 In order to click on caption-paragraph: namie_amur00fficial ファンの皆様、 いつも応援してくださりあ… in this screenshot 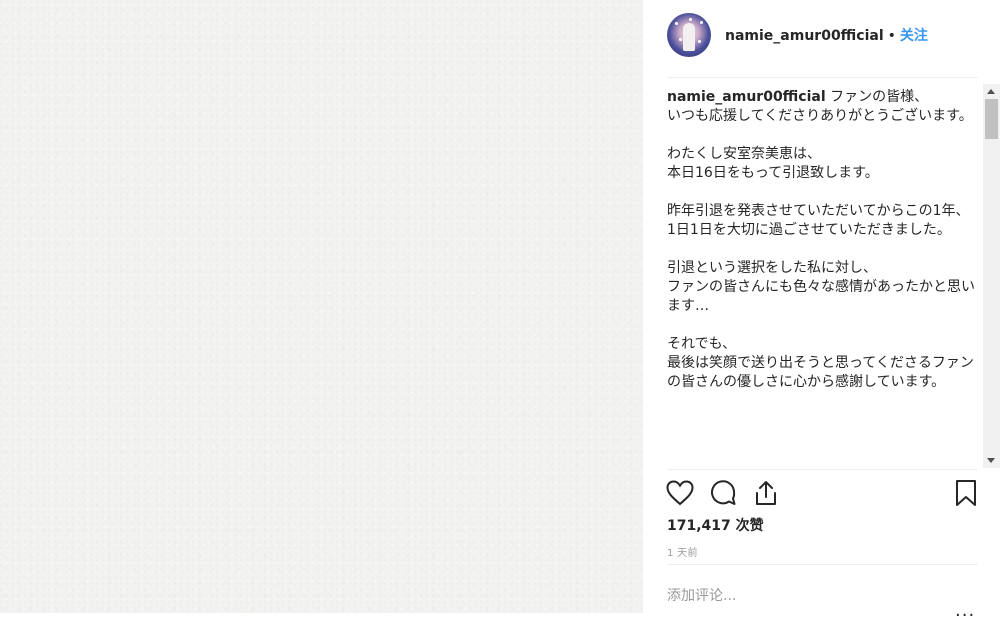, I will do `click(822, 107)`.